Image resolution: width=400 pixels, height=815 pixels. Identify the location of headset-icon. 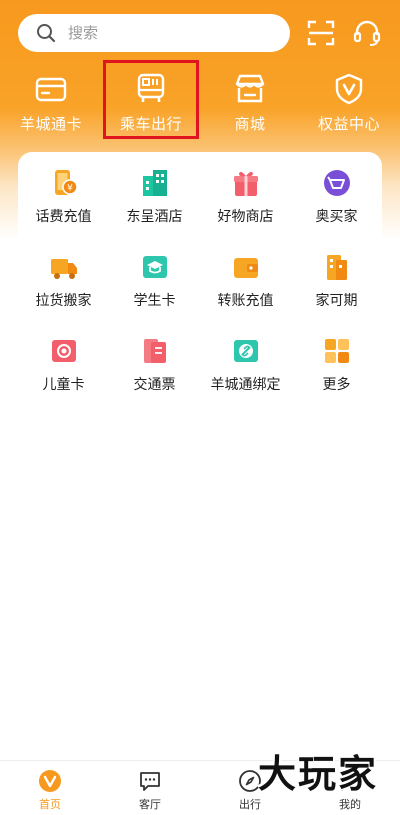
(367, 33).